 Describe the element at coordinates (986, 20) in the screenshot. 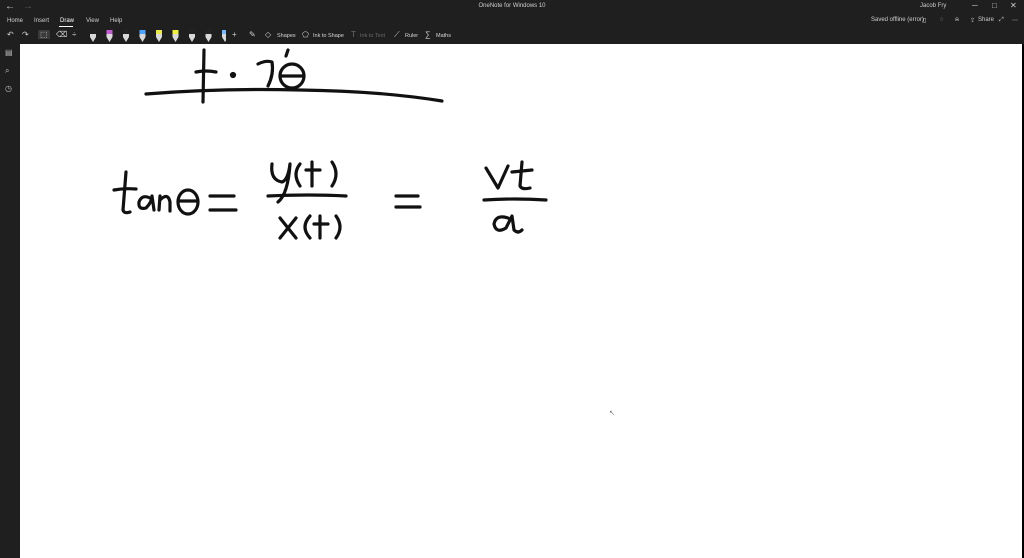

I see `share-button: Share` at that location.